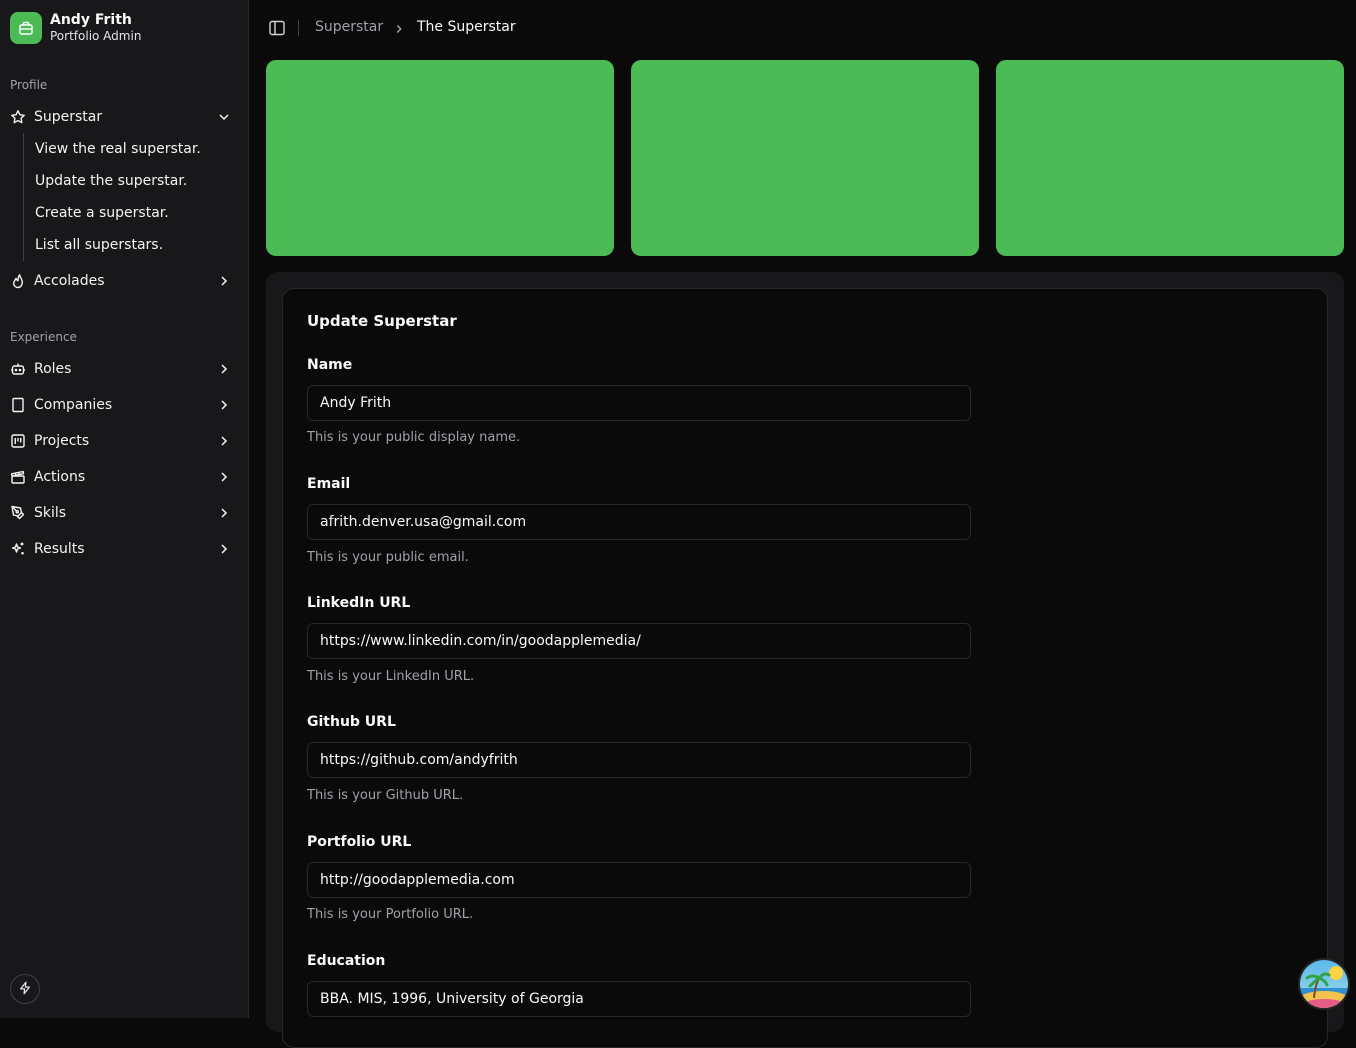 The height and width of the screenshot is (1048, 1356). What do you see at coordinates (124, 281) in the screenshot?
I see `sidebar-item-accolades: Accolades` at bounding box center [124, 281].